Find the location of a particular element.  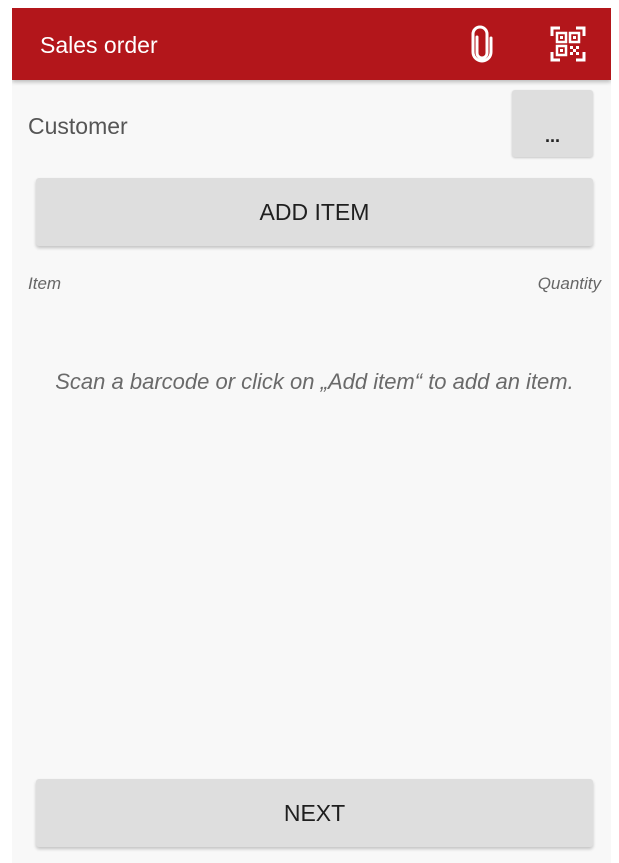

scan-qr-button is located at coordinates (568, 44).